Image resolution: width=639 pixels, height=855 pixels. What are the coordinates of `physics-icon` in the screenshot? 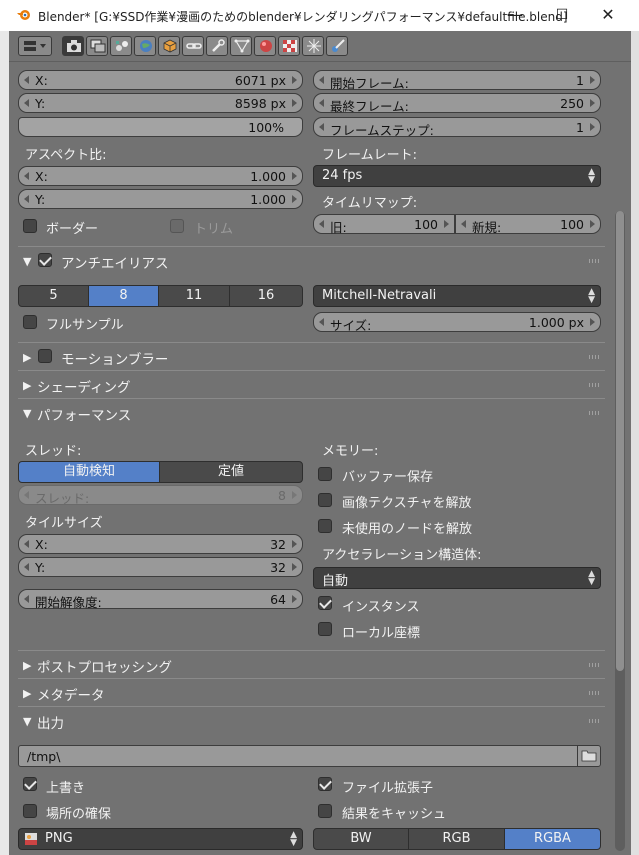 It's located at (338, 45).